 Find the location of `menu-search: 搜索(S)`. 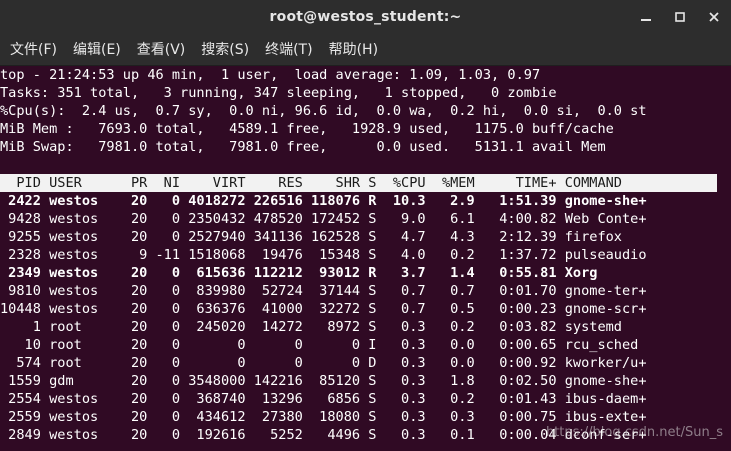

menu-search: 搜索(S) is located at coordinates (225, 49).